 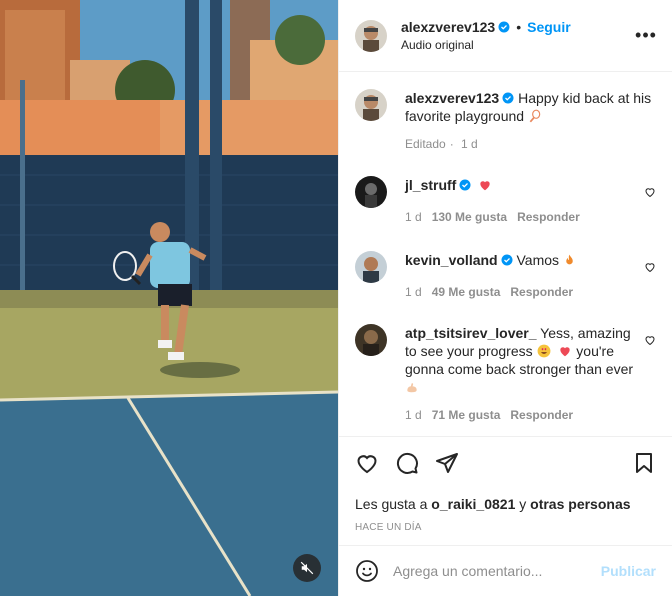 I want to click on tennis-racket-emoji-icon, so click(x=535, y=116).